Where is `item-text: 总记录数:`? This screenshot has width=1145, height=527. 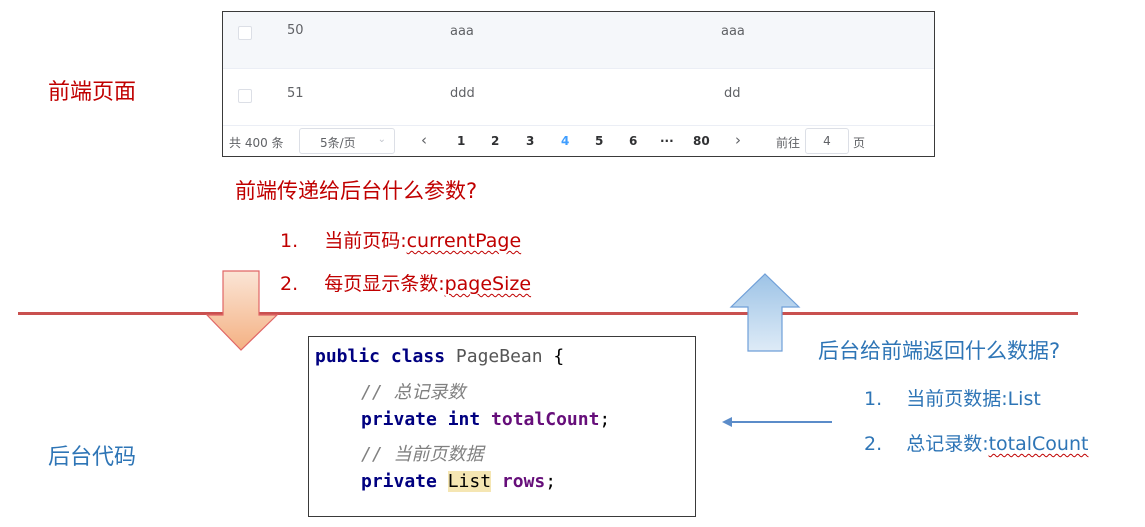
item-text: 总记录数: is located at coordinates (947, 444).